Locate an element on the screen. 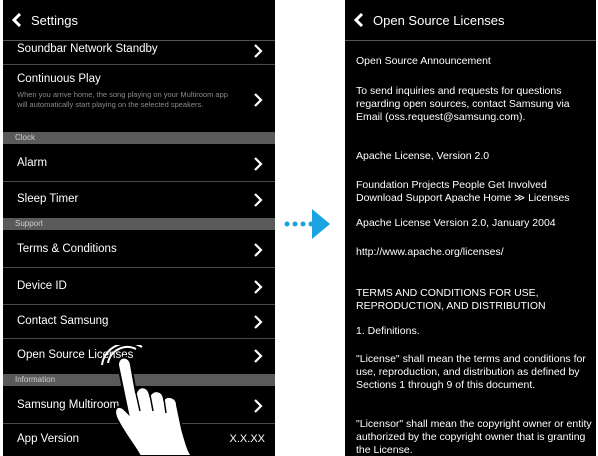 This screenshot has height=456, width=598. settings-item-sleep-timer: Sleep Timer is located at coordinates (139, 199).